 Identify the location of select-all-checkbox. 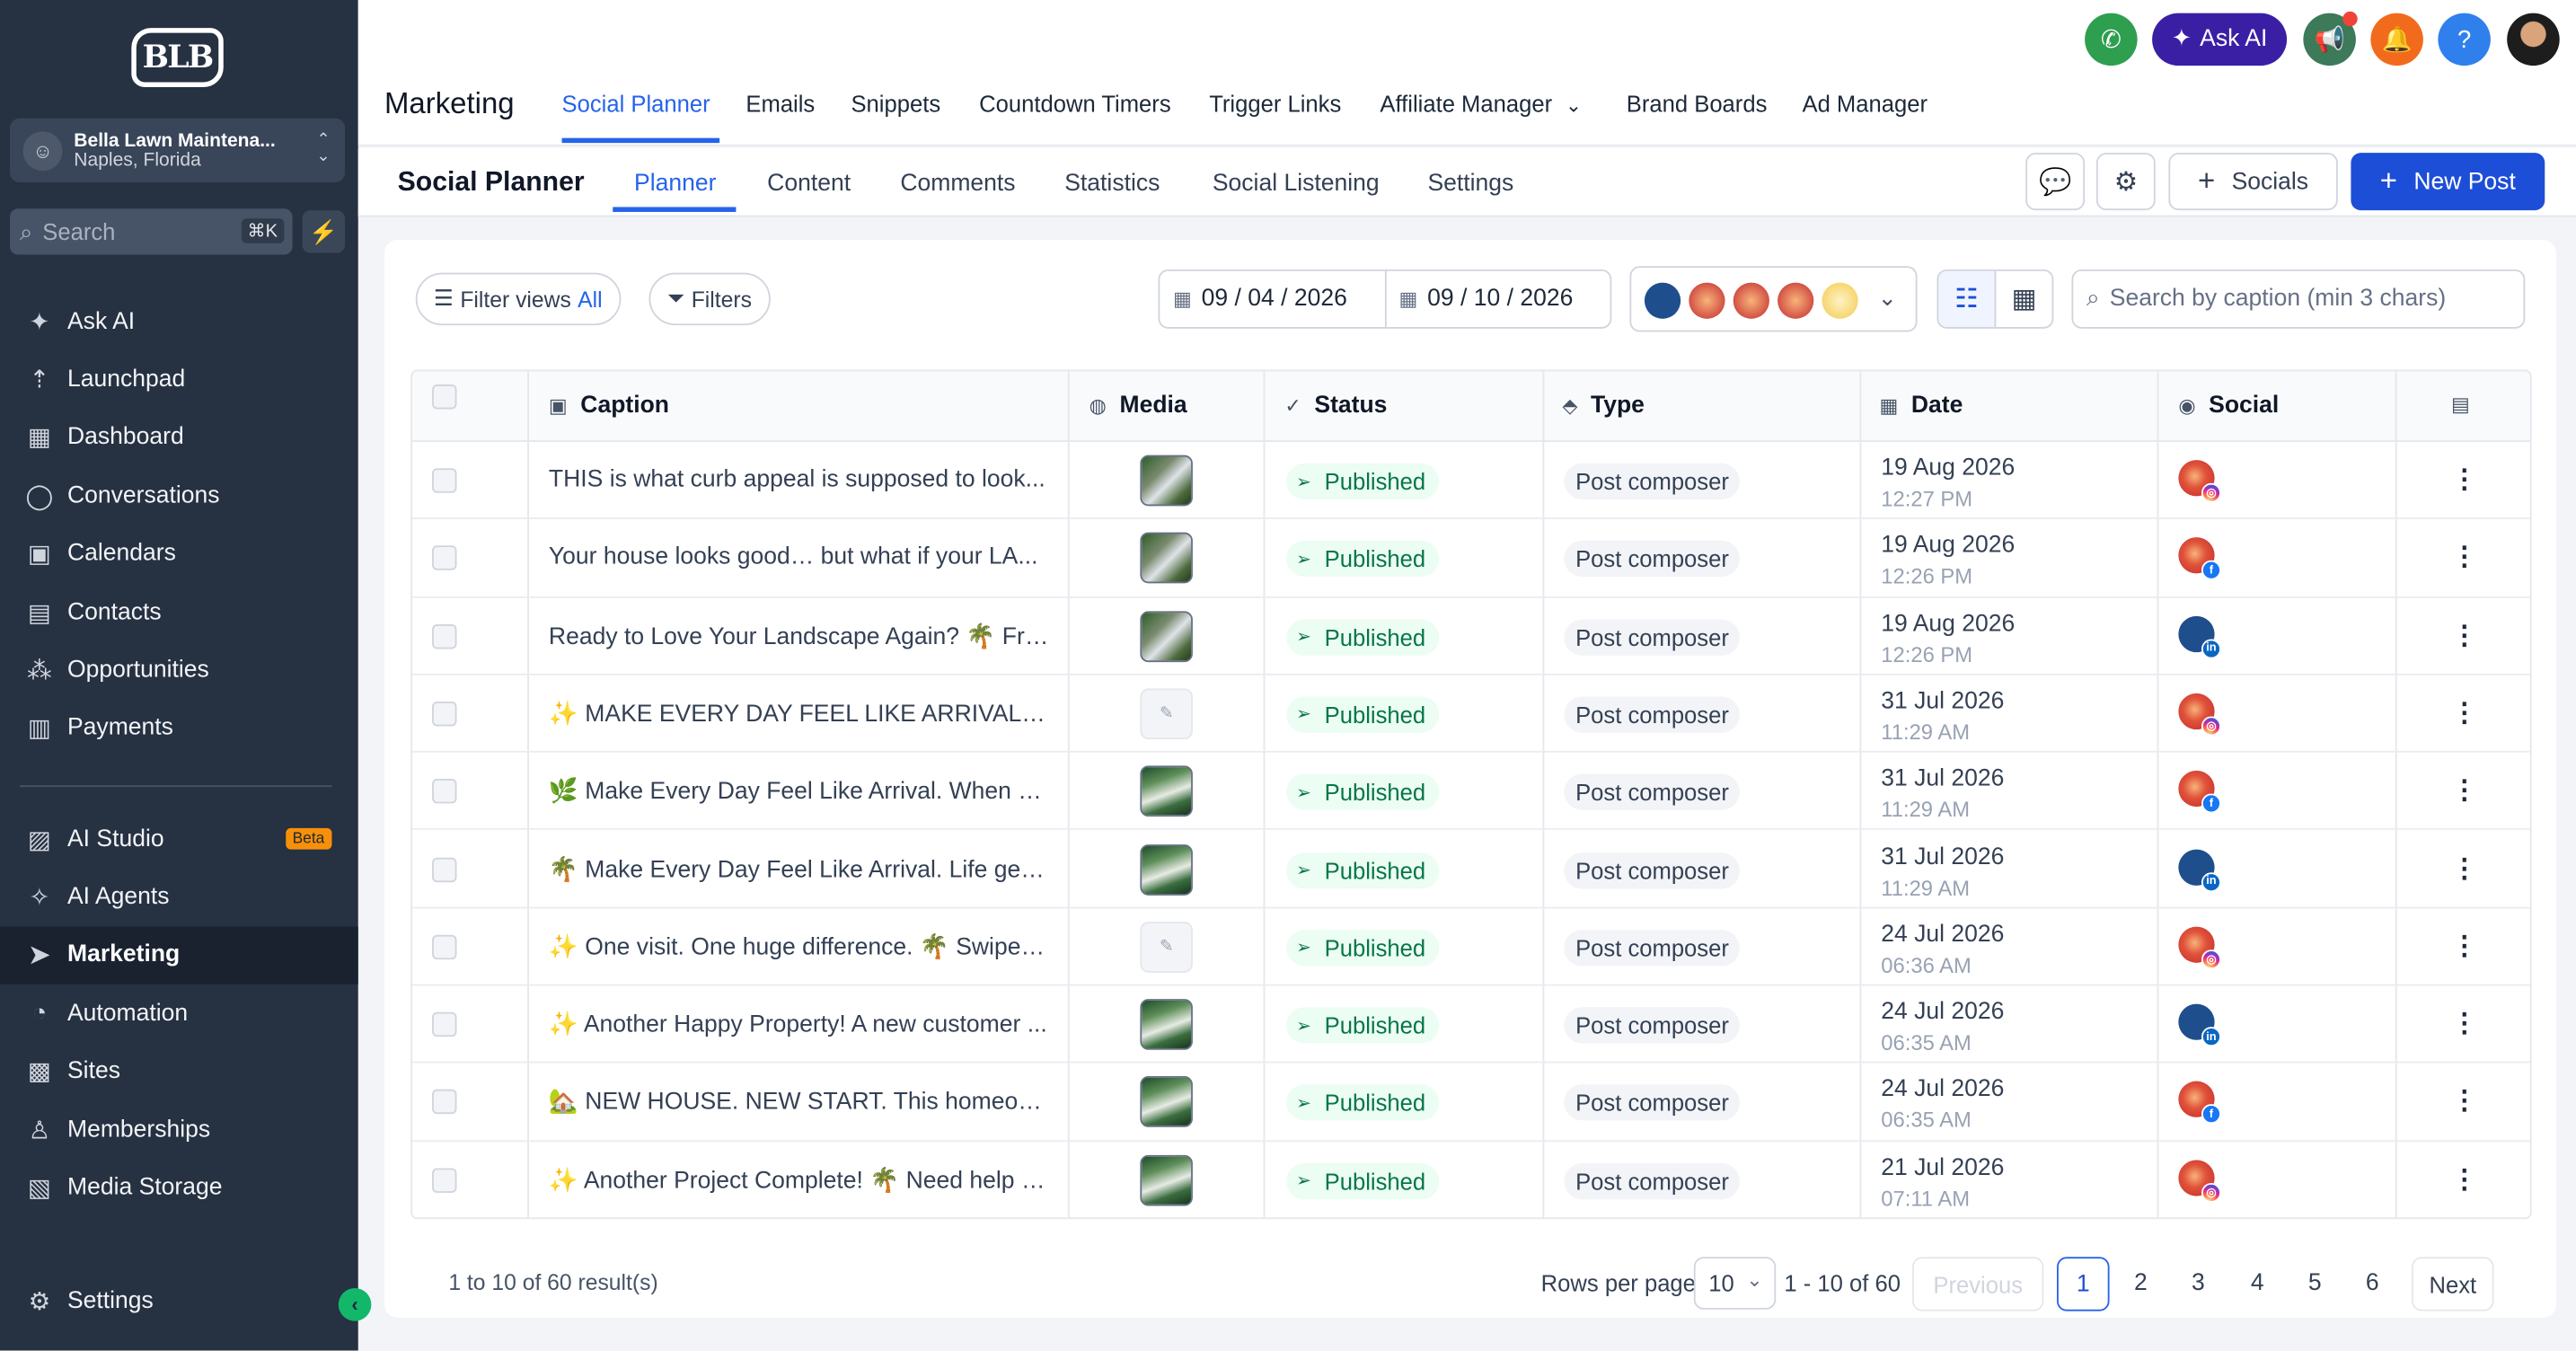
(444, 397).